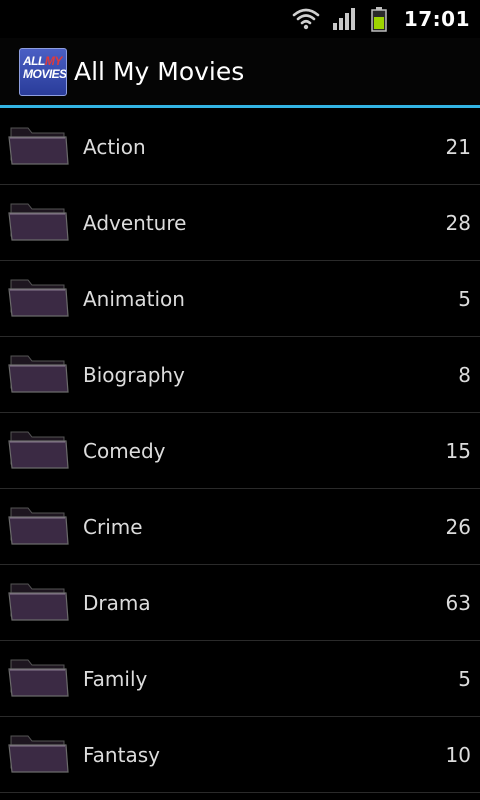 This screenshot has height=800, width=480. Describe the element at coordinates (379, 19) in the screenshot. I see `battery-icon` at that location.